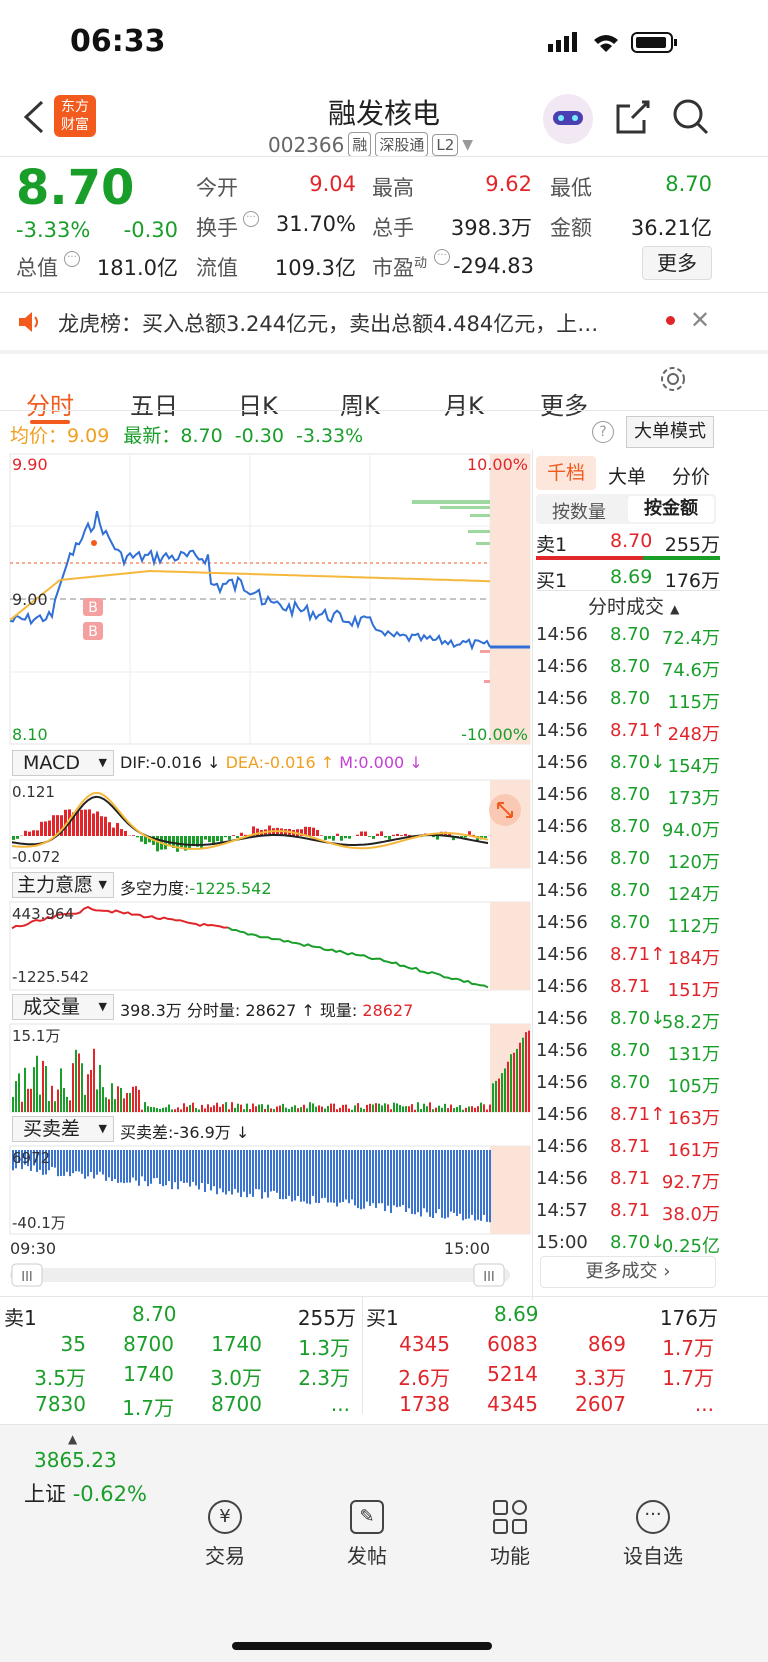 The width and height of the screenshot is (768, 1662). I want to click on settings-gear-icon, so click(673, 379).